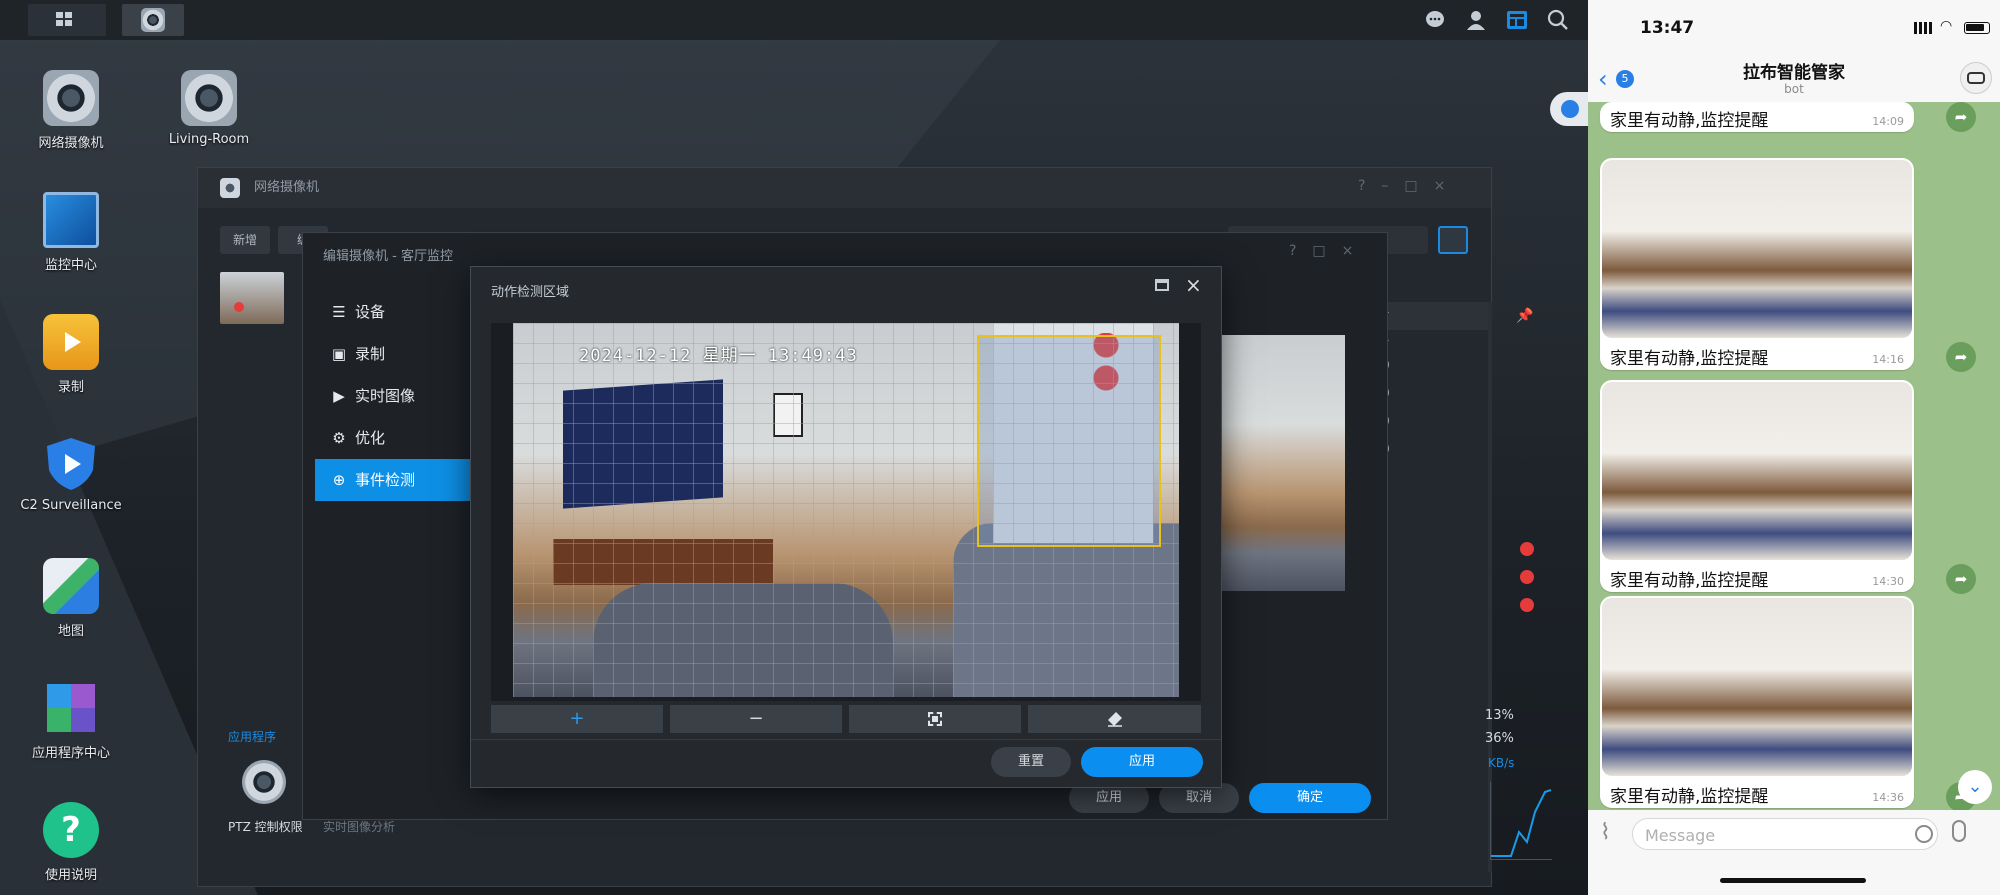 Image resolution: width=2000 pixels, height=895 pixels. Describe the element at coordinates (1310, 798) in the screenshot. I see `ok-button: 确定` at that location.